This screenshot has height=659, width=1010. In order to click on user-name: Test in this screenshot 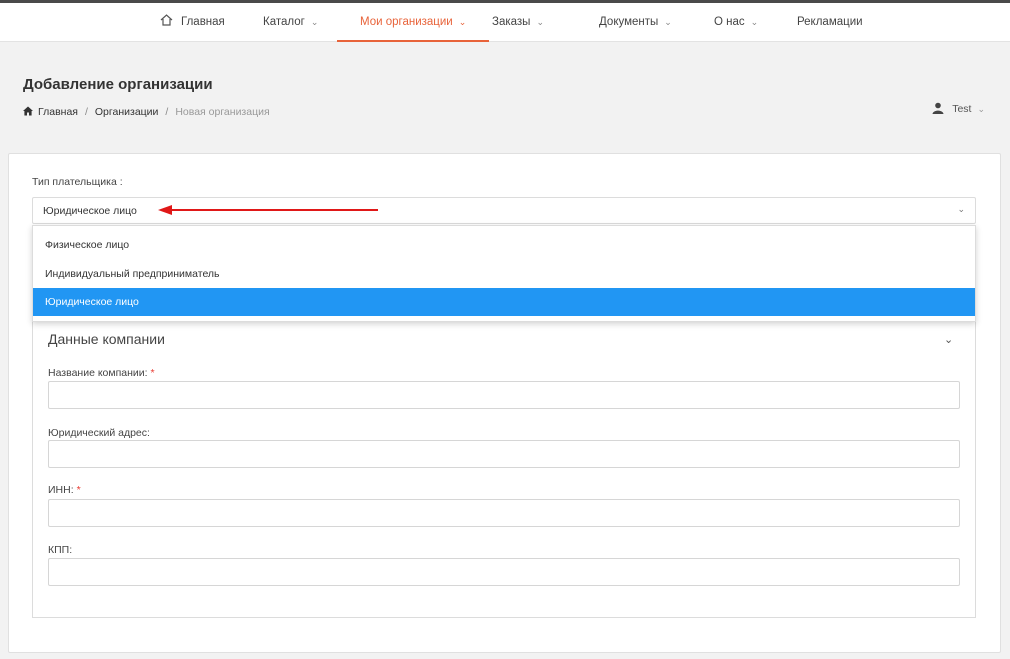, I will do `click(962, 109)`.